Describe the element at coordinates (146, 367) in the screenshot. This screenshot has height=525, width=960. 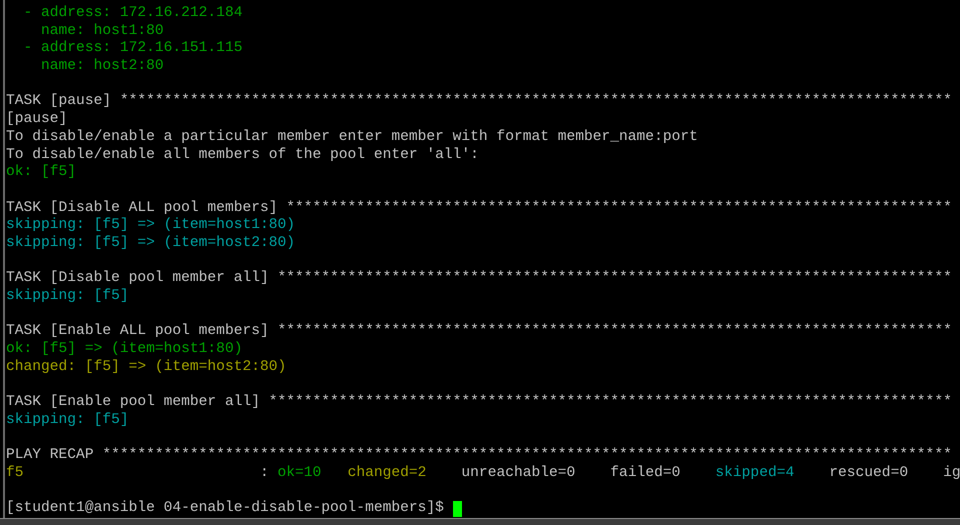
I see `terminal-line: changed: [f5] => (item=host2:80)` at that location.